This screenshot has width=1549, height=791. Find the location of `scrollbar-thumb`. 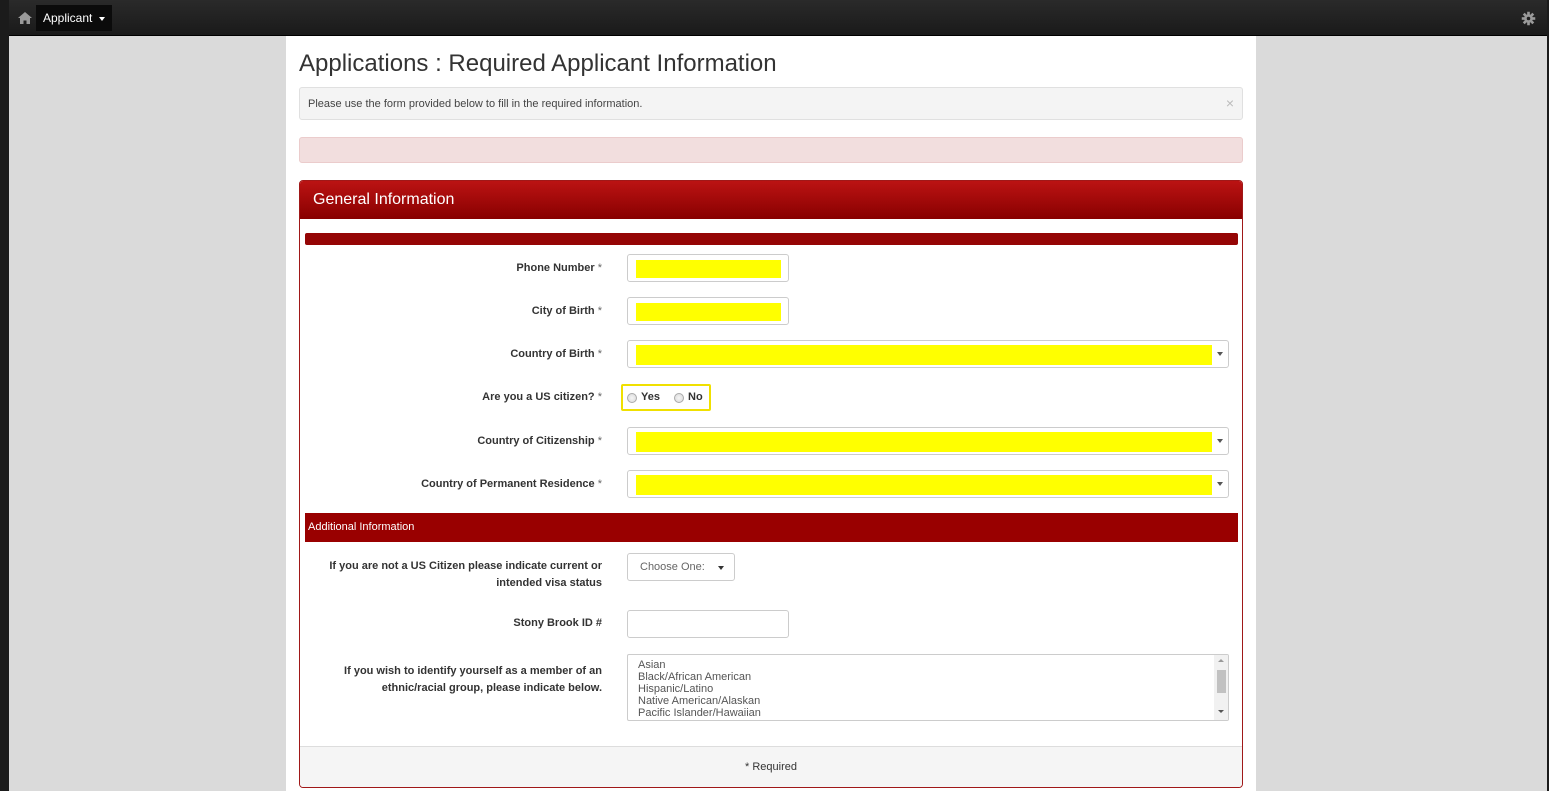

scrollbar-thumb is located at coordinates (1221, 681).